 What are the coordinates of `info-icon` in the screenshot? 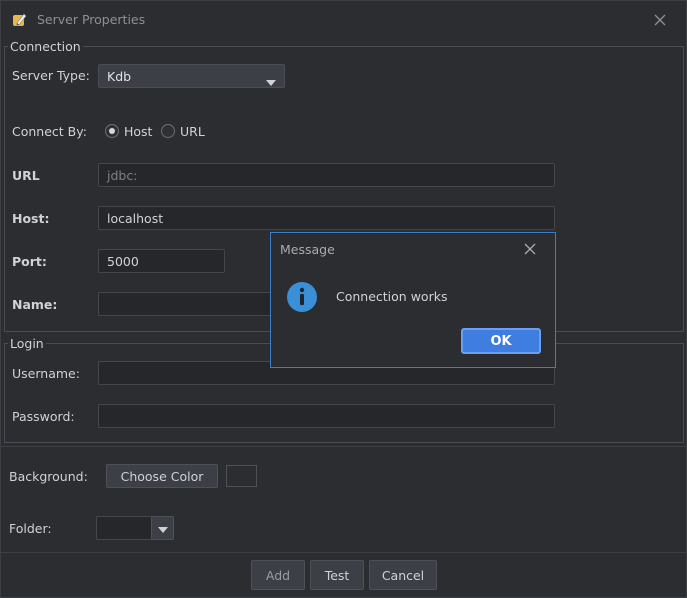 It's located at (302, 297).